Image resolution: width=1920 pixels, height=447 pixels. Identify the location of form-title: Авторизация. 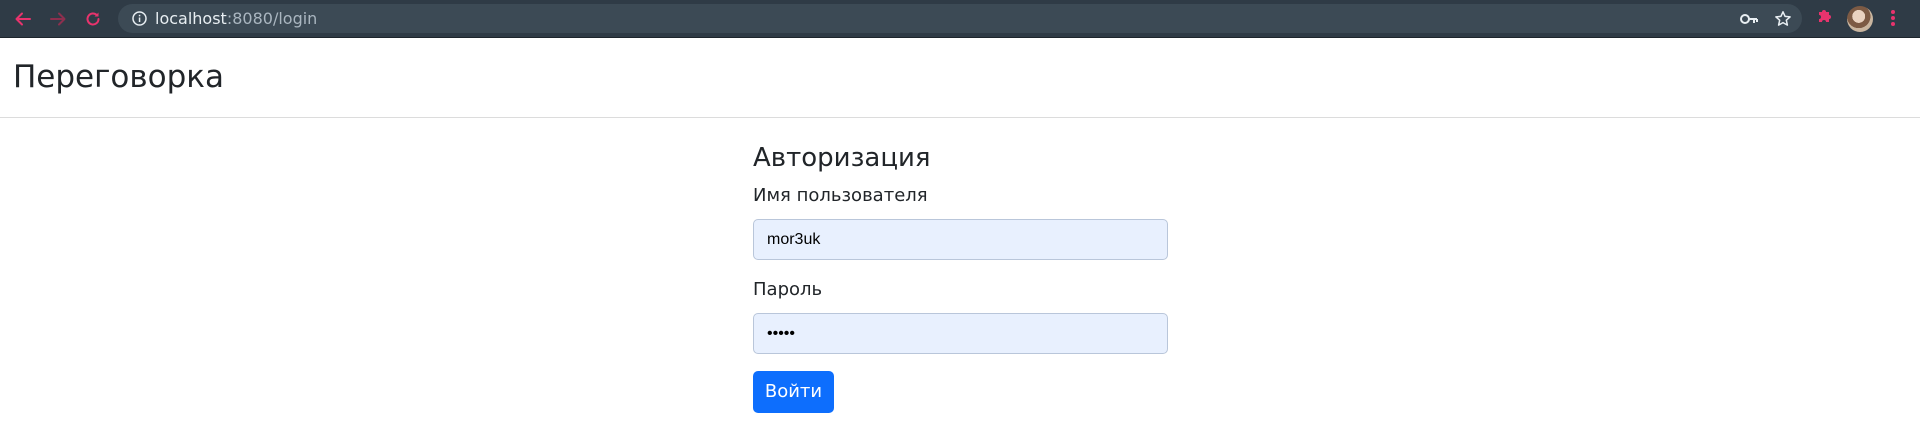
(842, 158).